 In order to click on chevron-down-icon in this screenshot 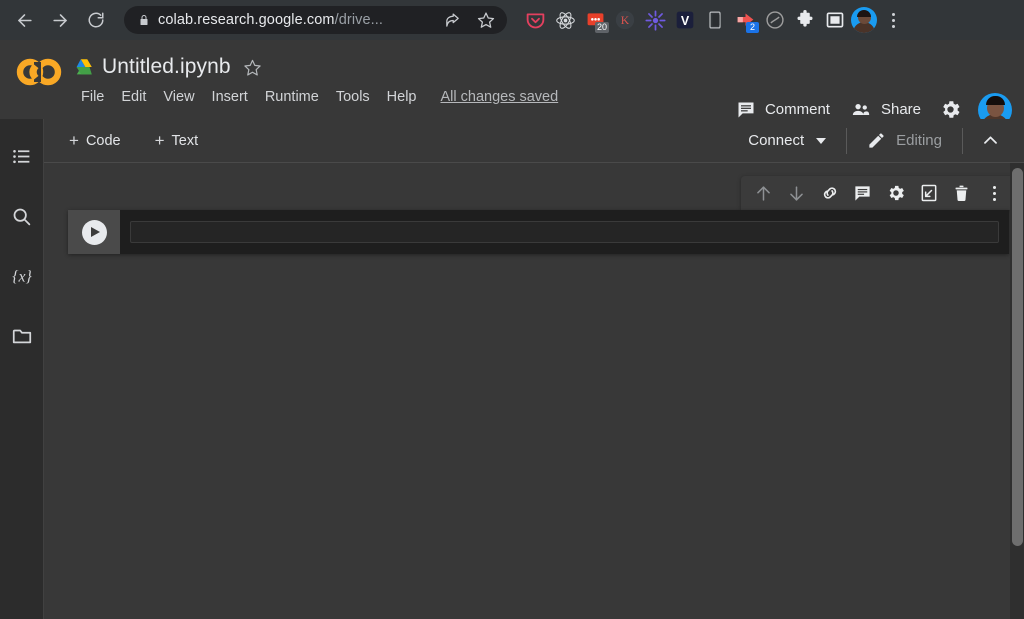, I will do `click(821, 140)`.